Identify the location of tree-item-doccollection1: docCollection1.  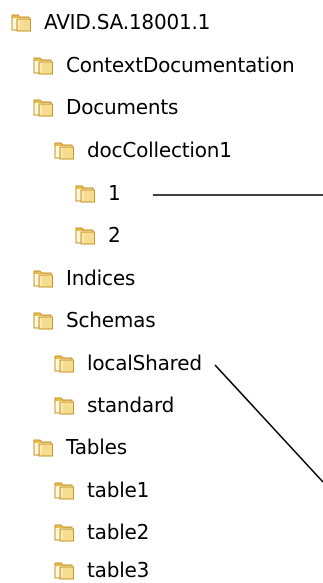
(142, 150).